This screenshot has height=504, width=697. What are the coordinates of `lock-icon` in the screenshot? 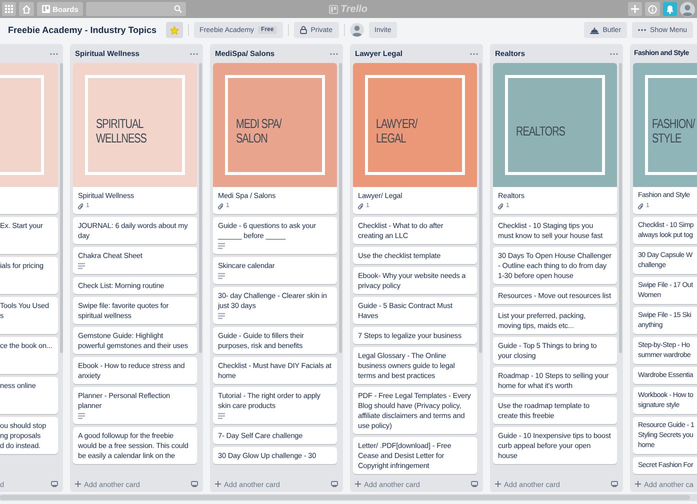 It's located at (303, 30).